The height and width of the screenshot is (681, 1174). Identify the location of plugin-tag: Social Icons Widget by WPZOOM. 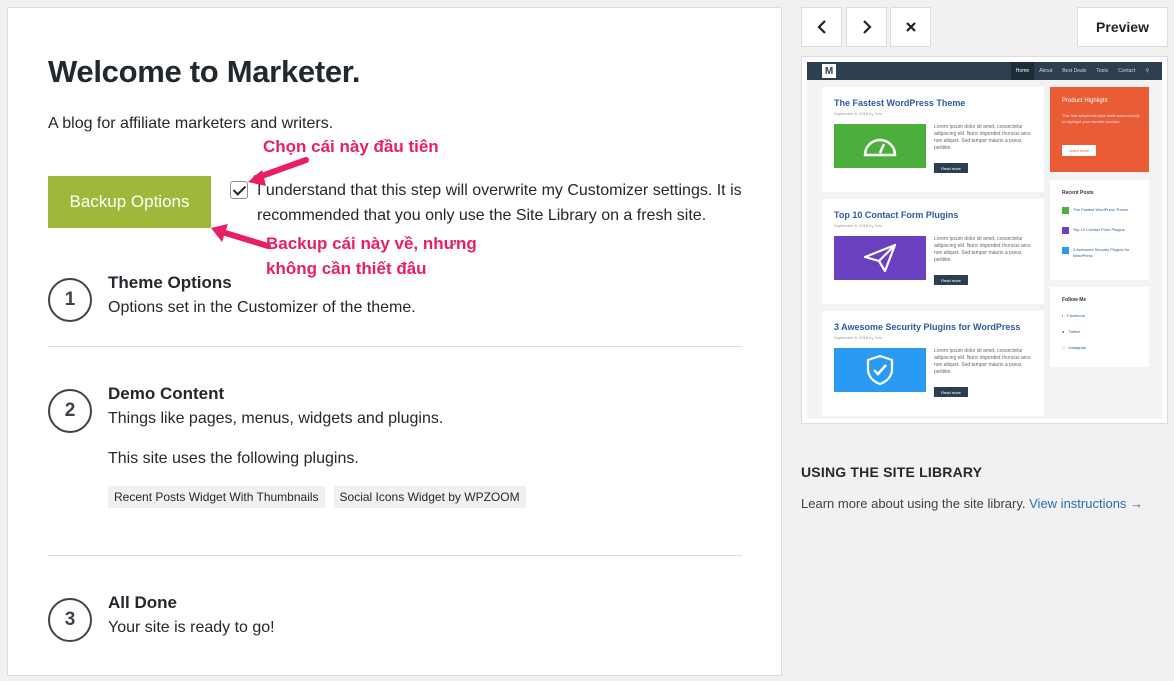
(429, 497).